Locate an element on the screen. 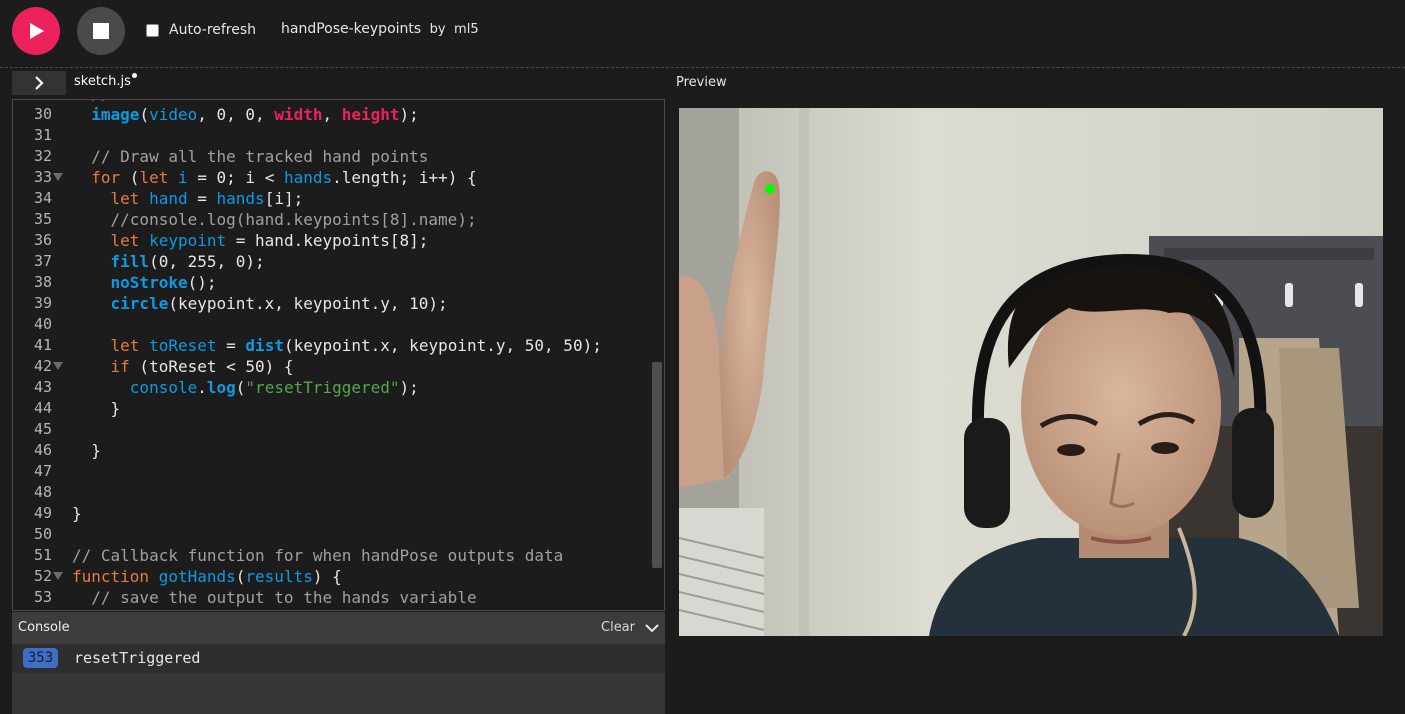 This screenshot has width=1405, height=714. line-number: 34 is located at coordinates (42, 198).